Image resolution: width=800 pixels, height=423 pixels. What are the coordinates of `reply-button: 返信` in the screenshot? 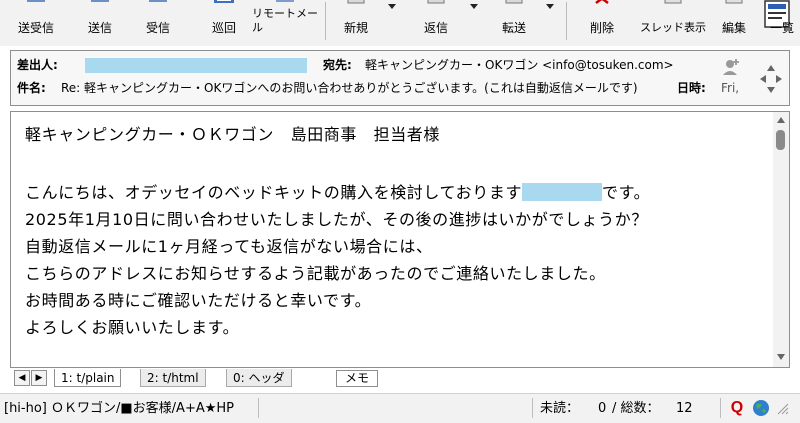 It's located at (436, 22).